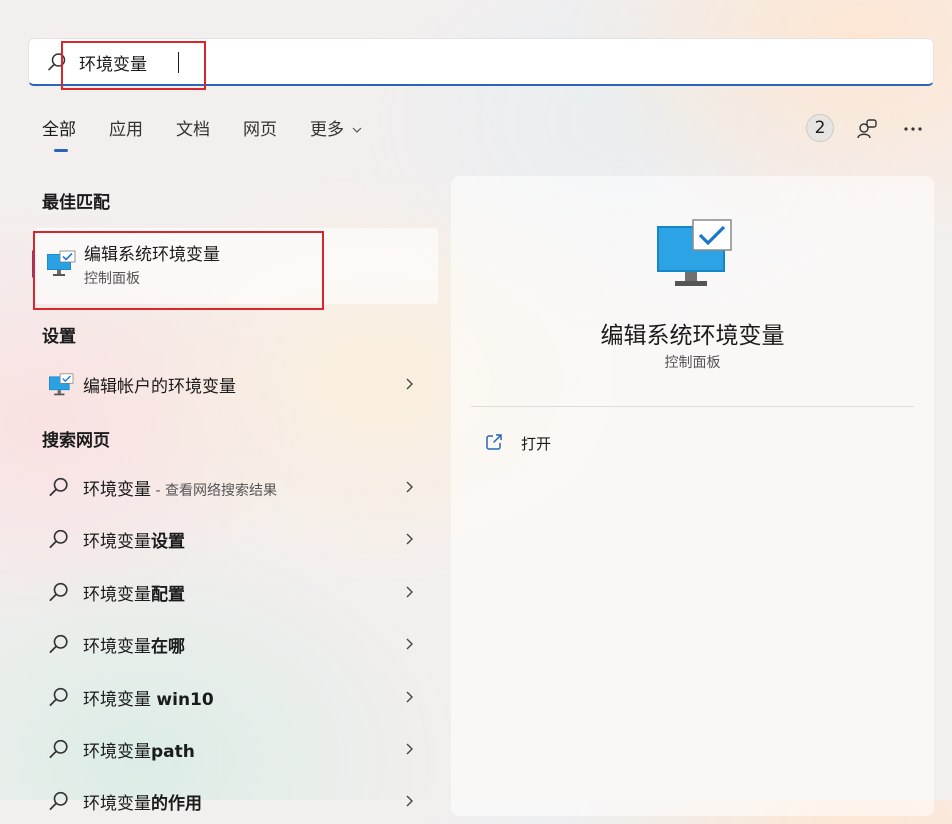  What do you see at coordinates (159, 387) in the screenshot?
I see `settings-item-label: 编辑帐户的环境变量` at bounding box center [159, 387].